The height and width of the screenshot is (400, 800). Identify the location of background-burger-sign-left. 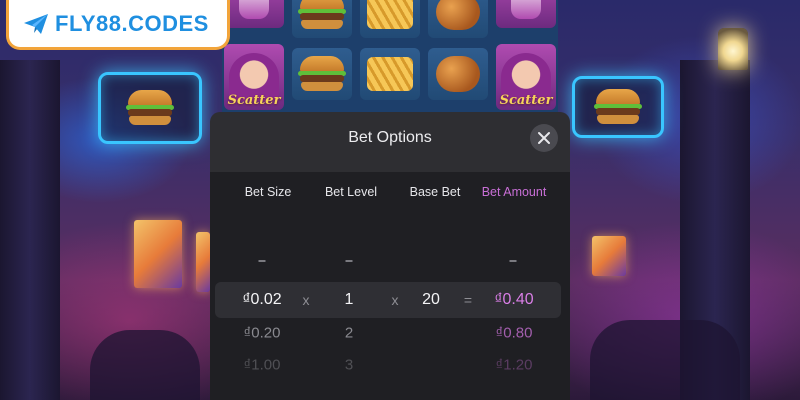
(150, 108).